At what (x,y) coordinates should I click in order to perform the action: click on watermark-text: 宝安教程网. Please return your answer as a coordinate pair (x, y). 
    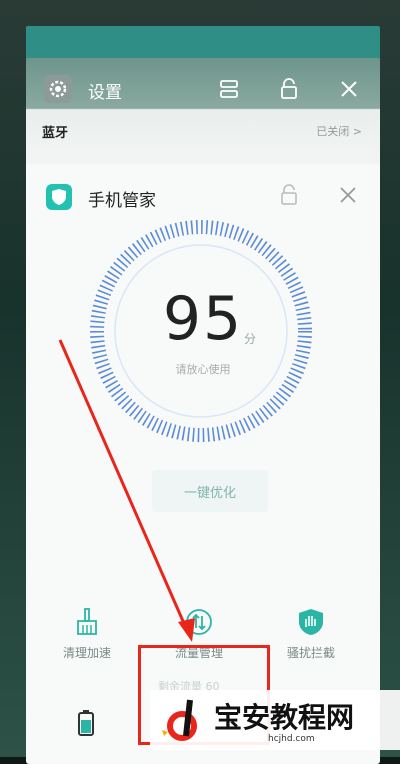
    Looking at the image, I should click on (284, 717).